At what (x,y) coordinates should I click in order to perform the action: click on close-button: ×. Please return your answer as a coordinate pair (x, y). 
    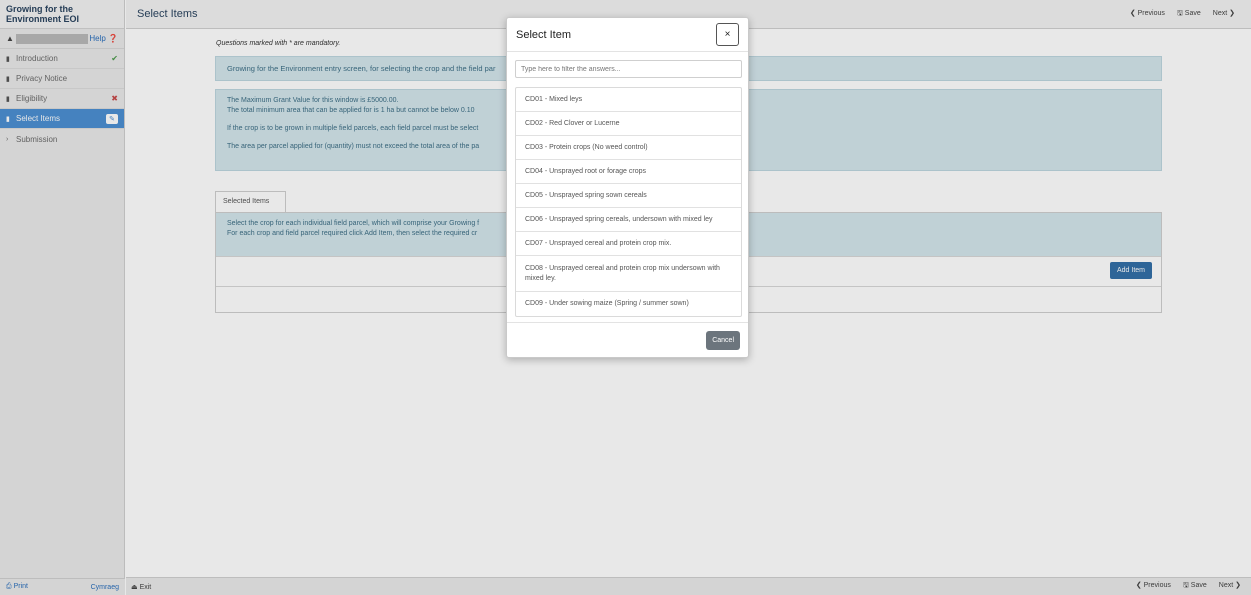
    Looking at the image, I should click on (727, 34).